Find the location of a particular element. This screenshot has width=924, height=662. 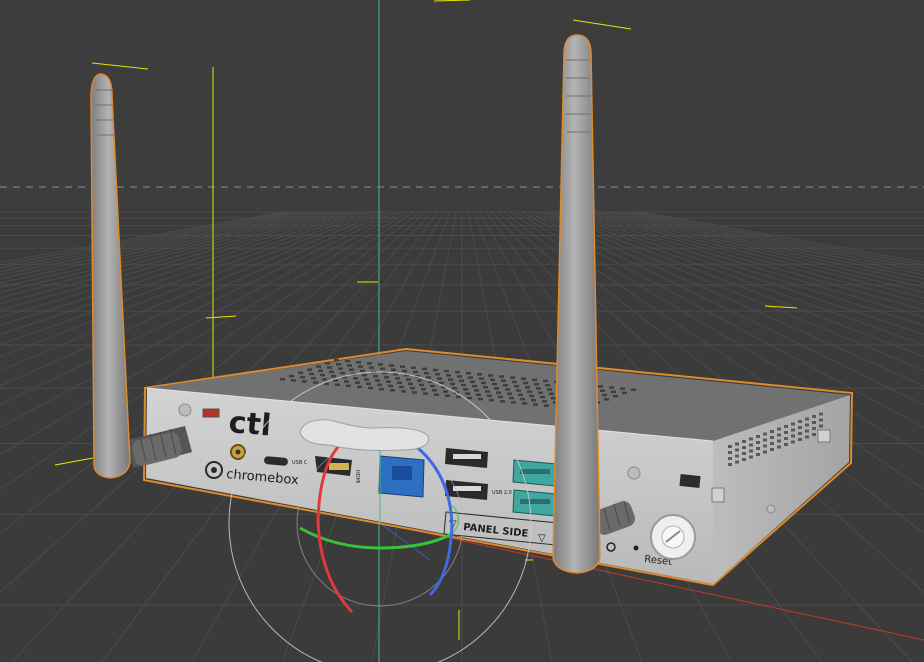

dc-in-port is located at coordinates (690, 481).